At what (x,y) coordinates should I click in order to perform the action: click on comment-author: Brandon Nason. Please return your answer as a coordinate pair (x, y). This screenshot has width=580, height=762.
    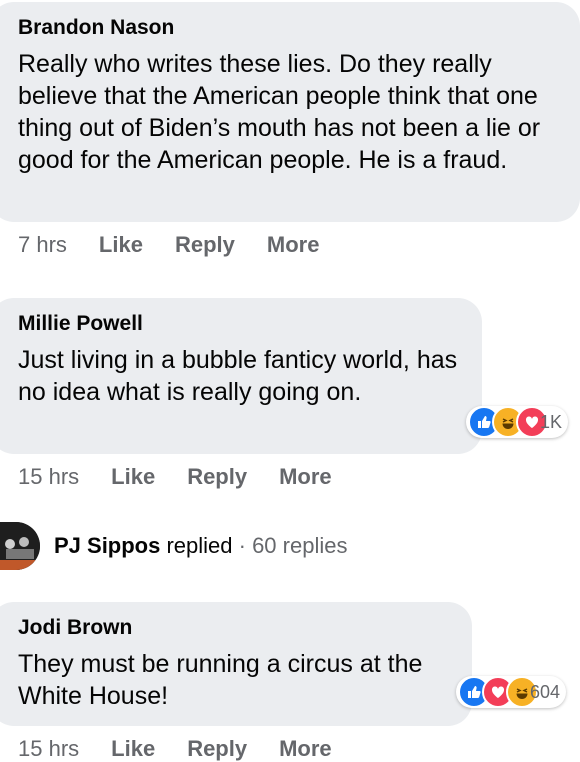
    Looking at the image, I should click on (290, 28).